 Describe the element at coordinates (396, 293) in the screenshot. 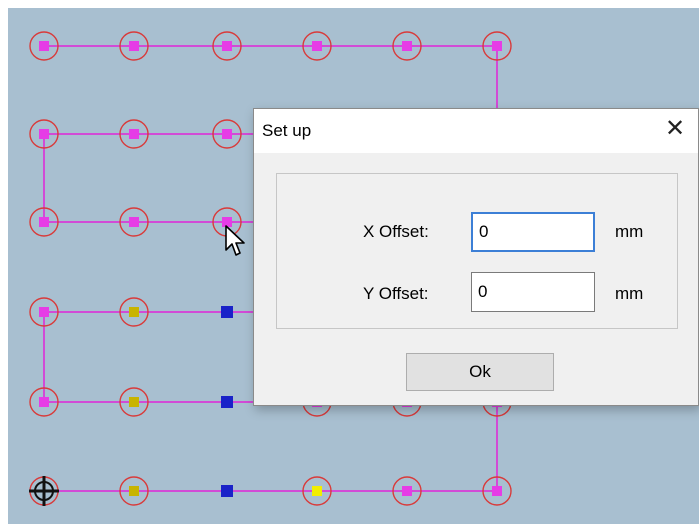

I see `y-offset-label: Y Offset:` at that location.